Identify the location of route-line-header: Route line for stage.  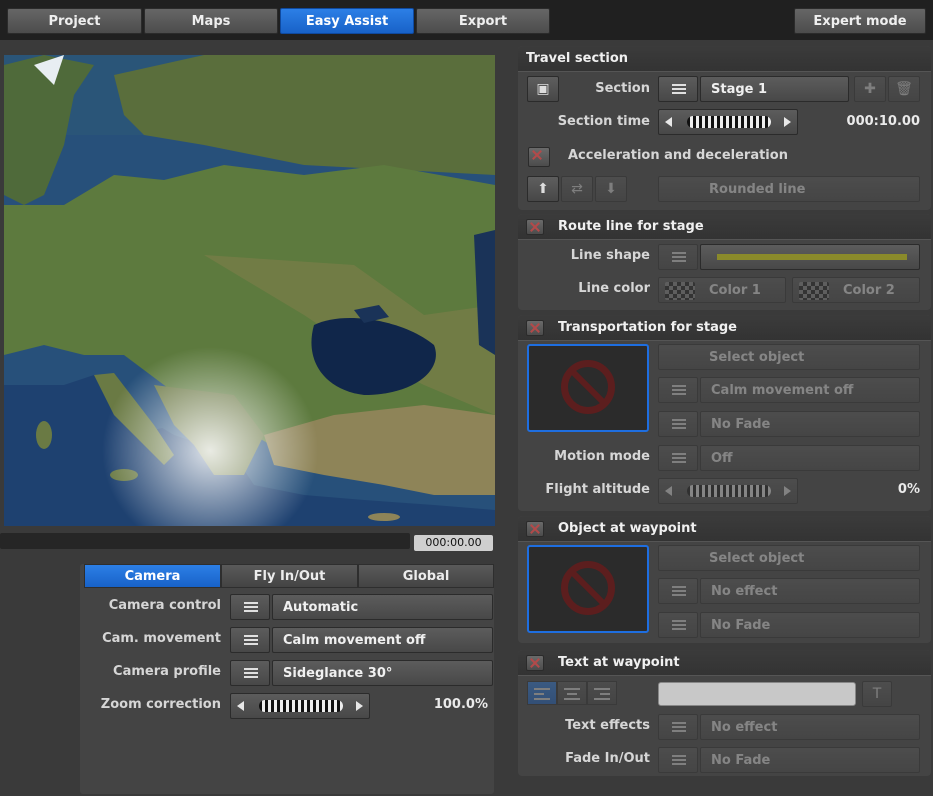
(724, 227).